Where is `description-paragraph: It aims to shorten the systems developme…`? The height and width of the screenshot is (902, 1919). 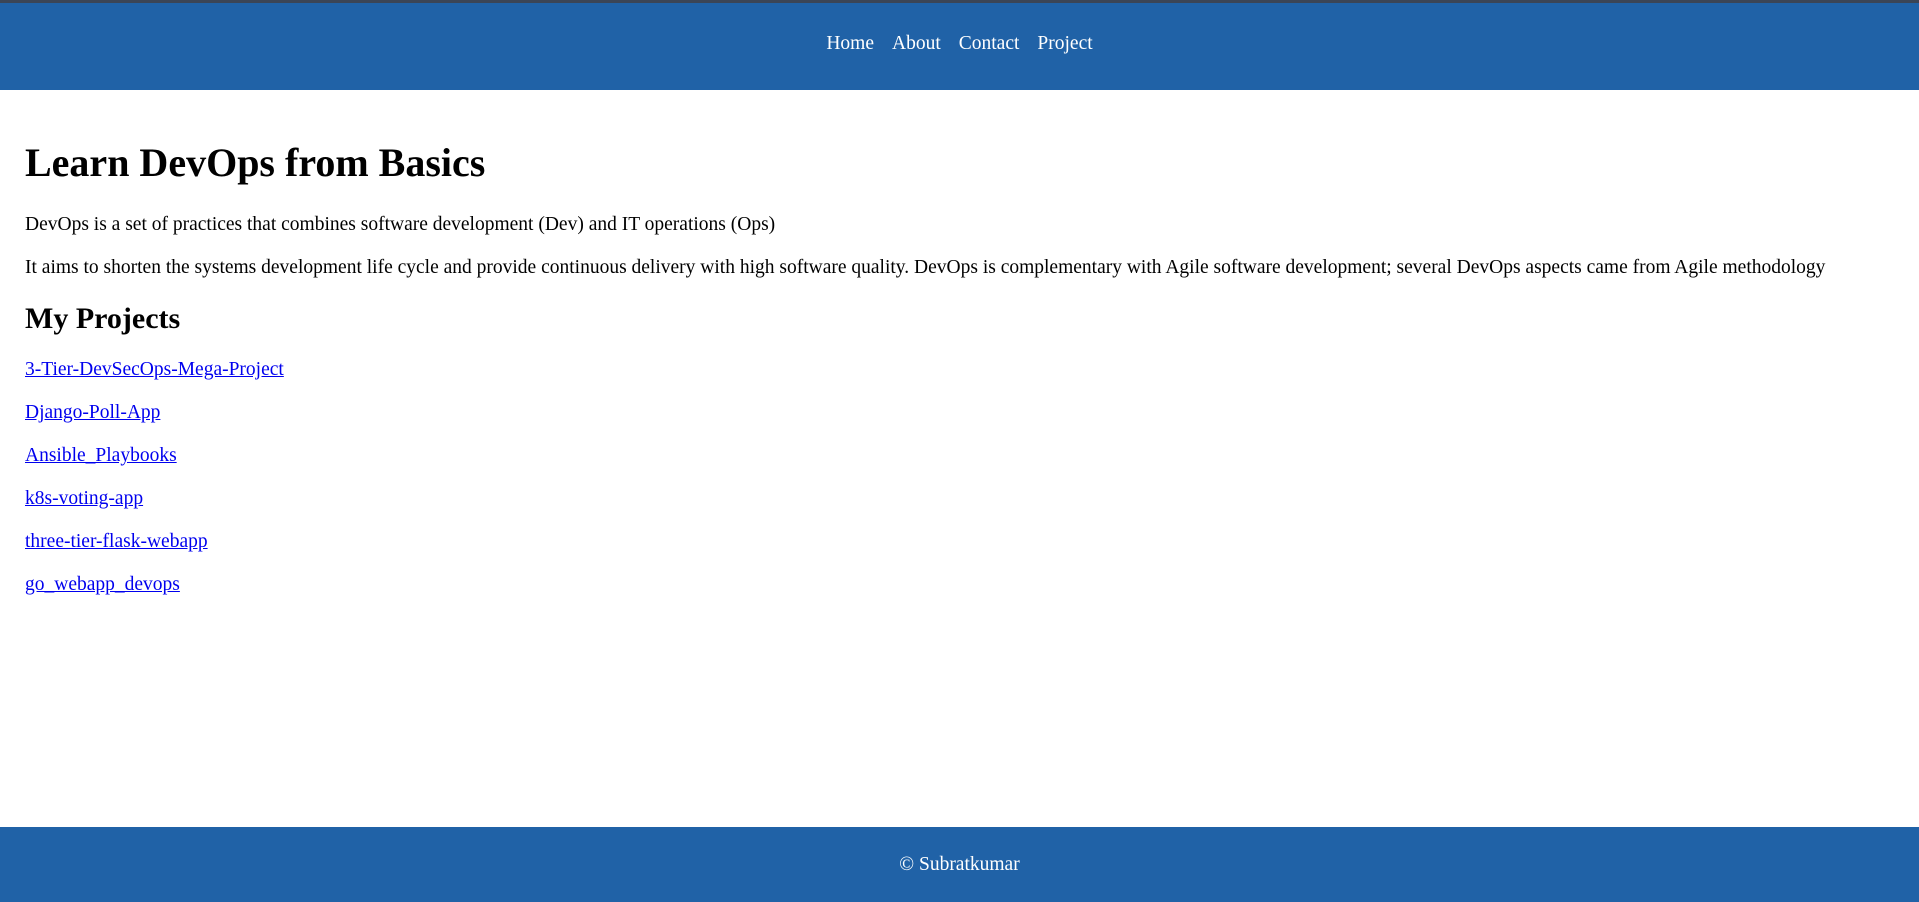 description-paragraph: It aims to shorten the systems developme… is located at coordinates (925, 268).